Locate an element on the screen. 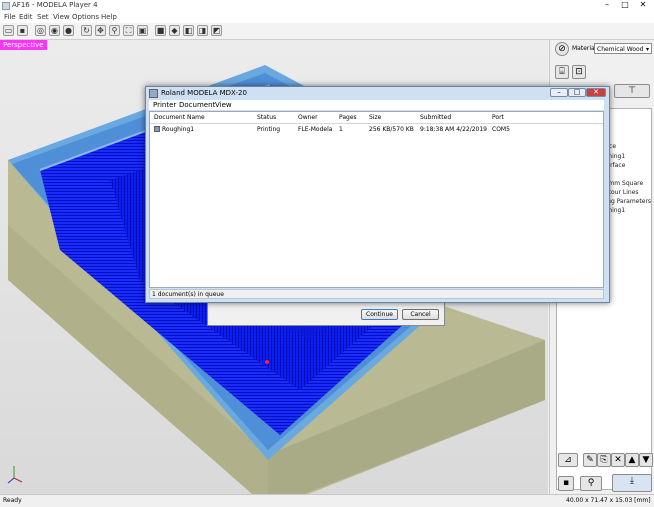 This screenshot has height=507, width=654. status-bar: Ready 40.00 x 71.47 x 15.03 [mm] is located at coordinates (327, 500).